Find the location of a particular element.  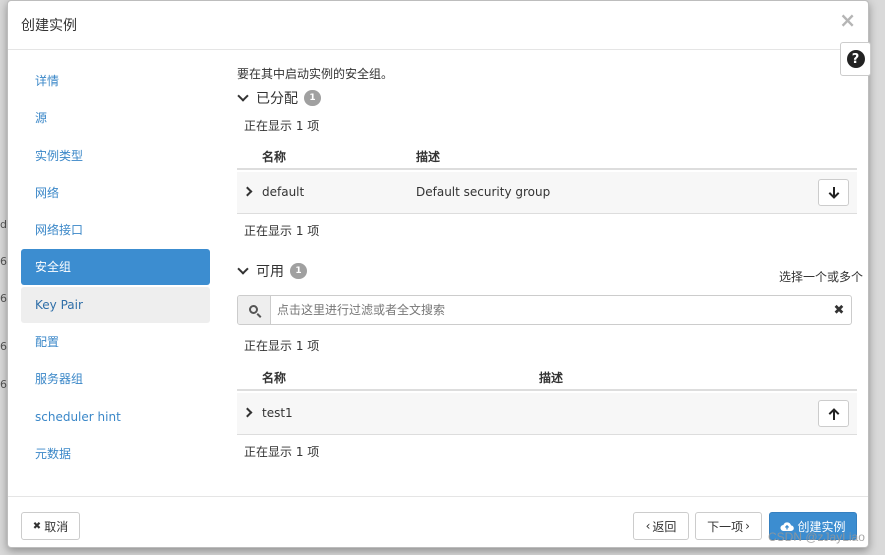

allocated-title: 已分配 is located at coordinates (277, 99).